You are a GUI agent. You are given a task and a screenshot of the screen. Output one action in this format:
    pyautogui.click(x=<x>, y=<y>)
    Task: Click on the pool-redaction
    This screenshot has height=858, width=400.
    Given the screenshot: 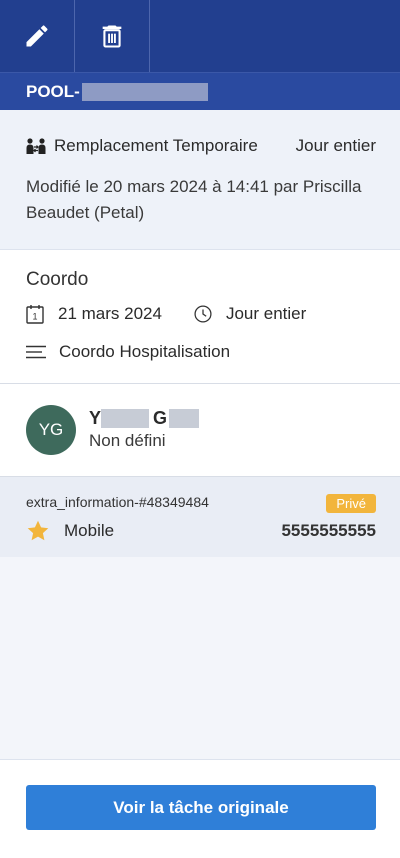 What is the action you would take?
    pyautogui.click(x=144, y=91)
    